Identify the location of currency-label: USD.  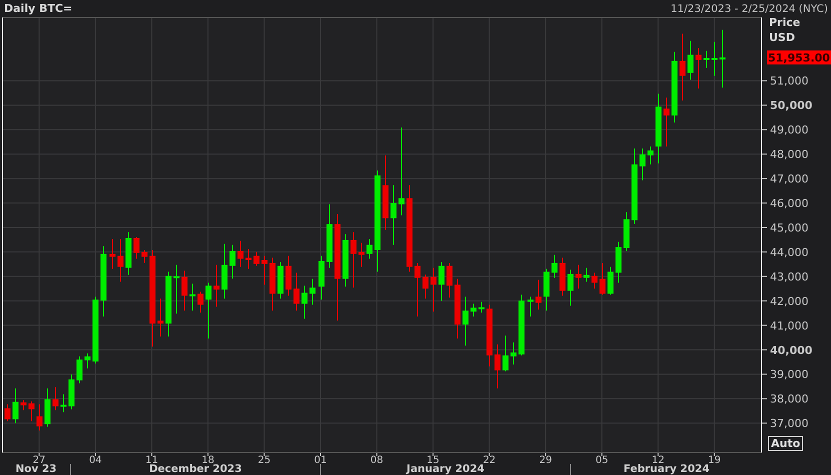
(782, 37).